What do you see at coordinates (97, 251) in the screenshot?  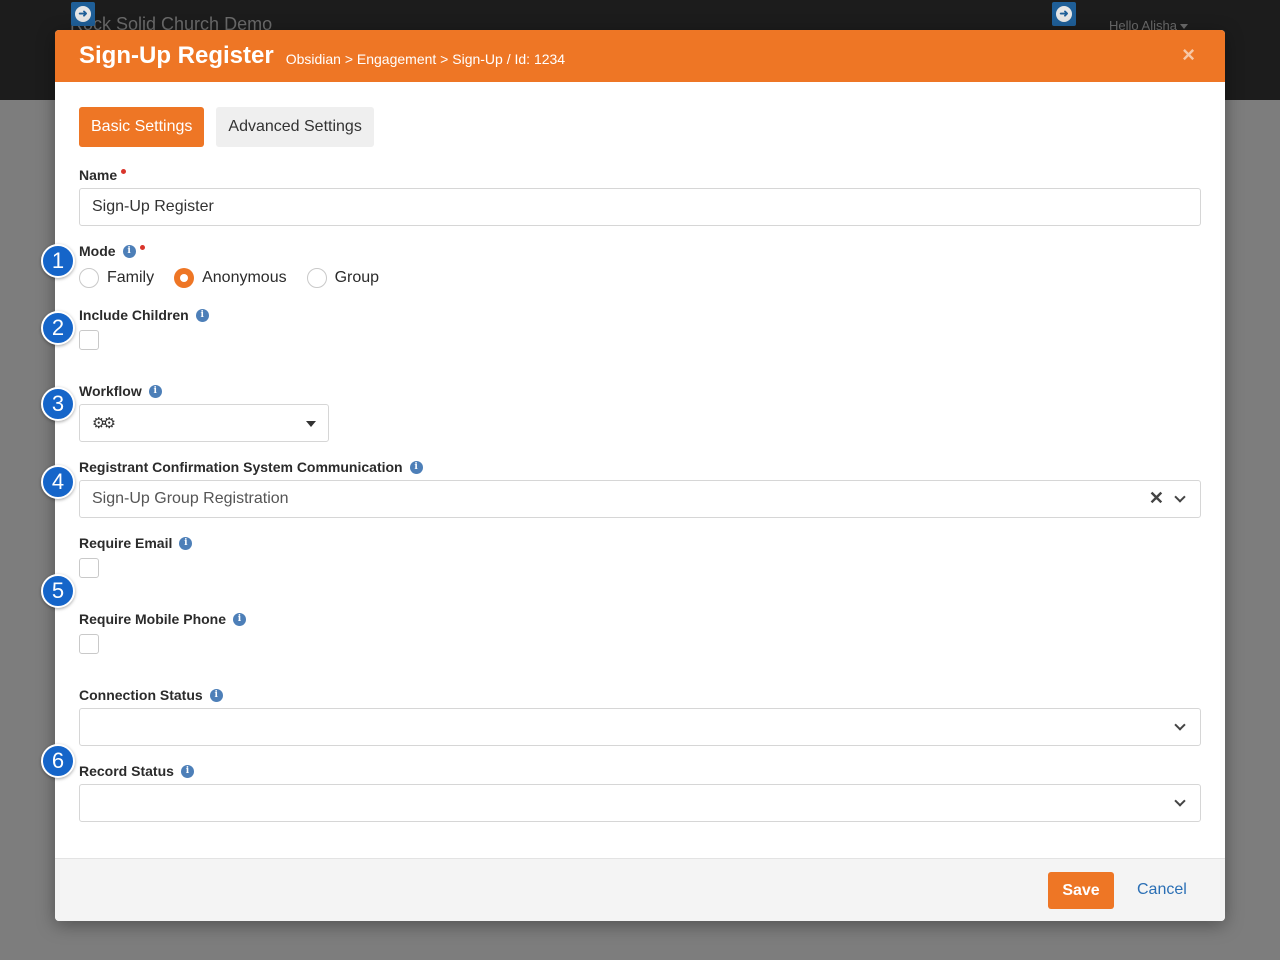 I see `mode-label-text: Mode` at bounding box center [97, 251].